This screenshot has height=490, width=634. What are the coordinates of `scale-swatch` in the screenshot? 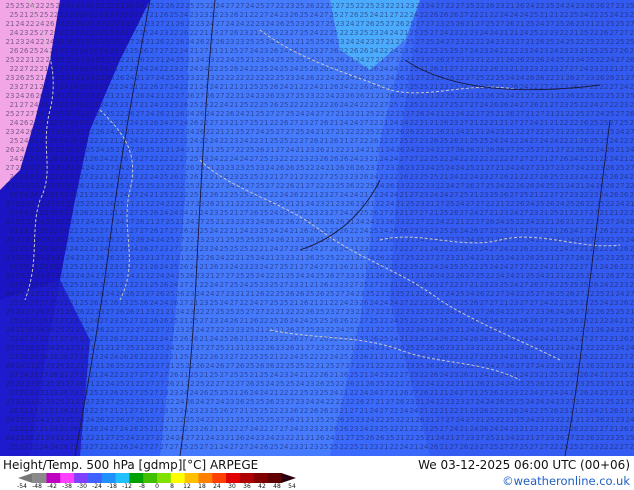 It's located at (261, 478).